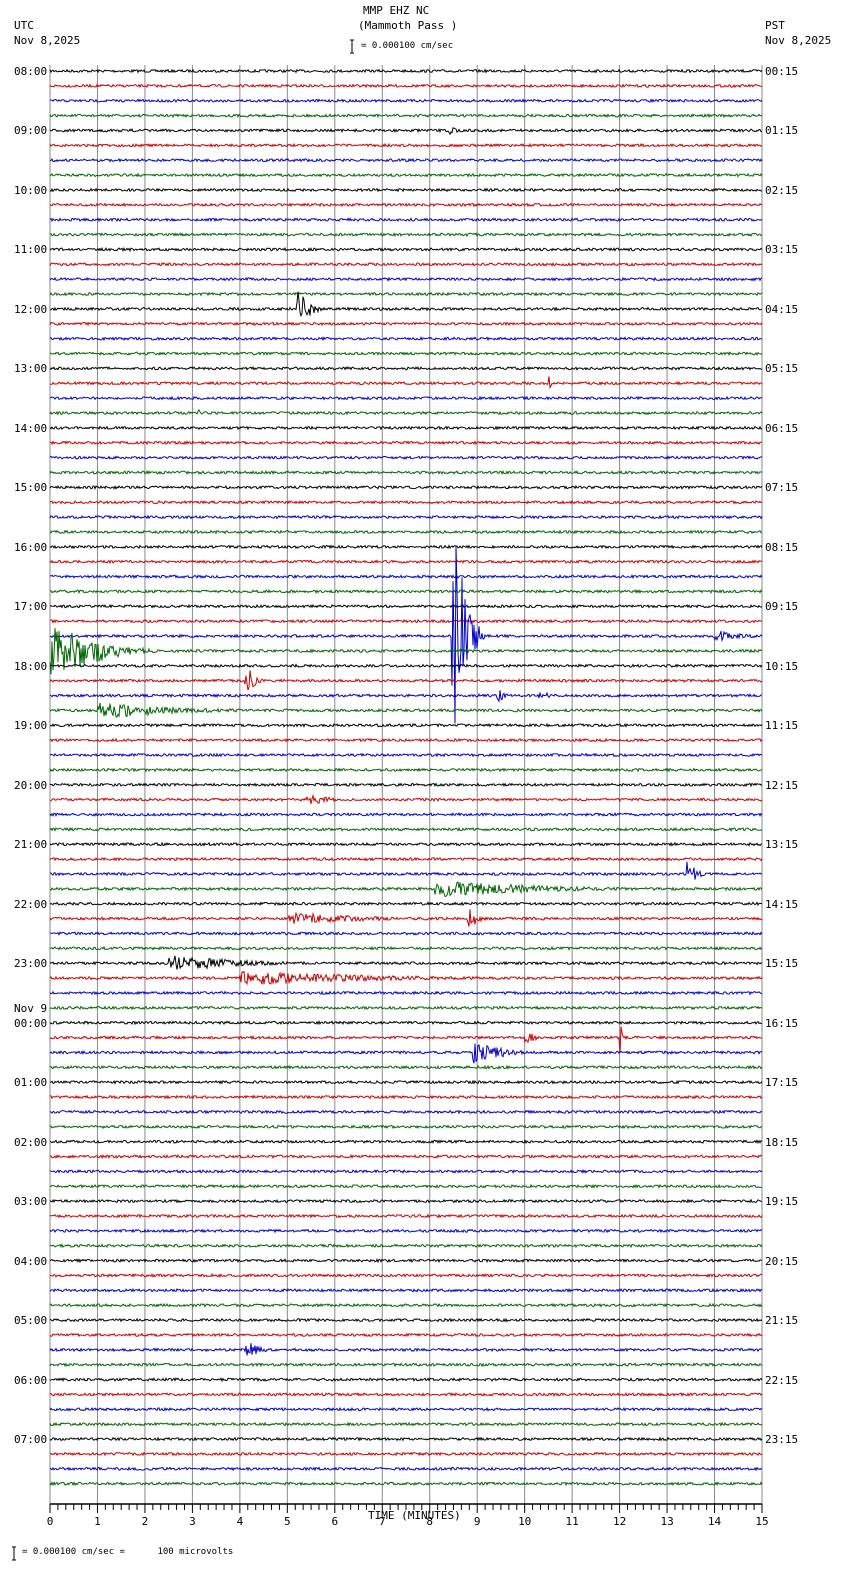 The image size is (850, 1584). Describe the element at coordinates (782, 964) in the screenshot. I see `right-hour-label: 15:15` at that location.